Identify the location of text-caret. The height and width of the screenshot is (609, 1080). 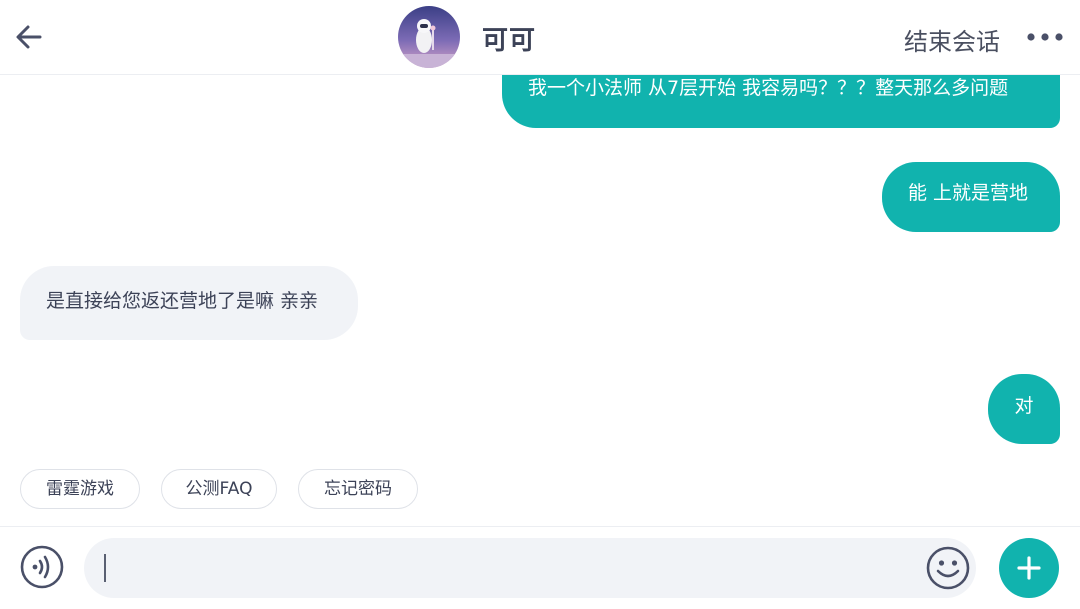
(105, 568).